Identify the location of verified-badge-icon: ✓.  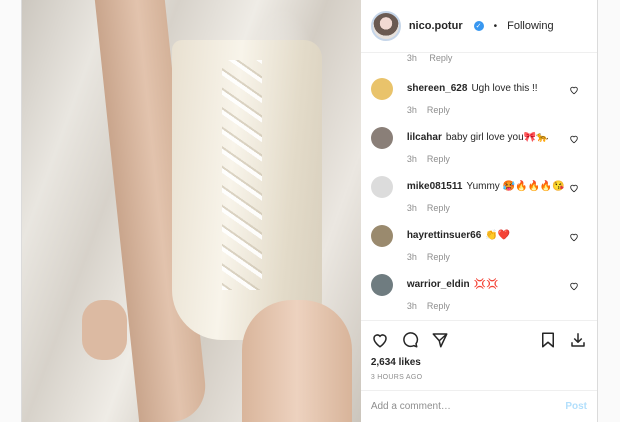
(478, 26).